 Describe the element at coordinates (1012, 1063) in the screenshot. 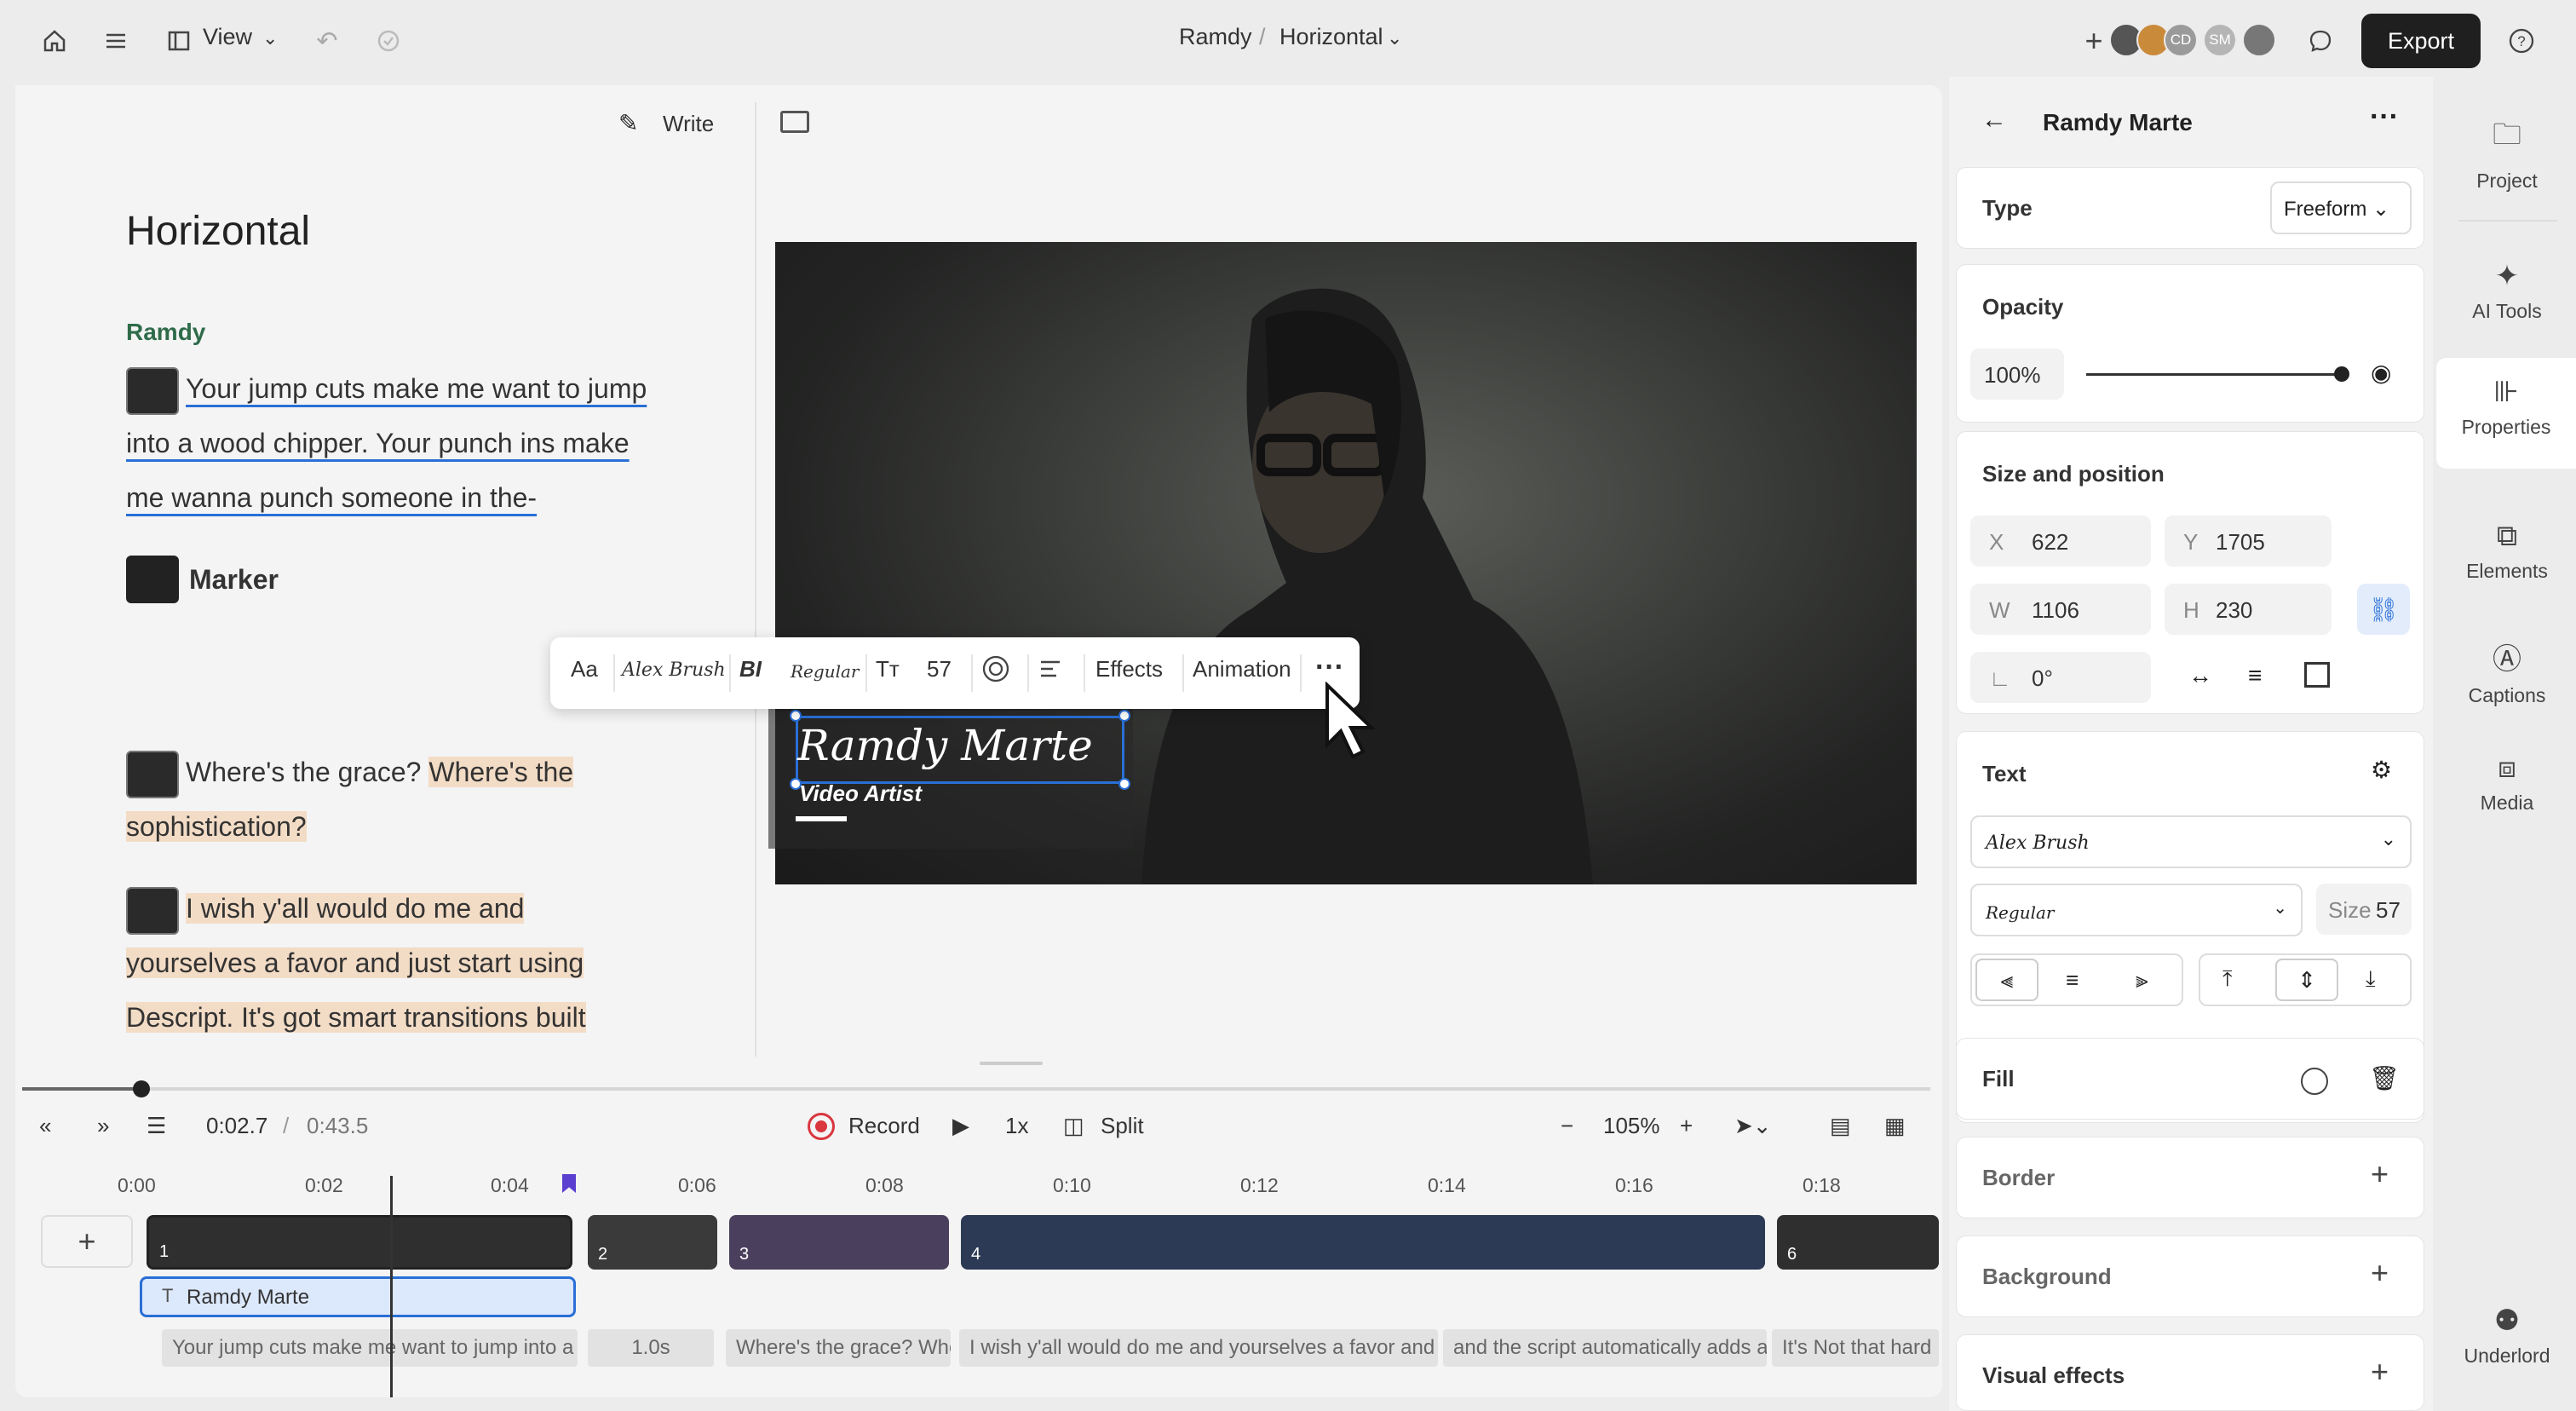

I see `resize-grip` at that location.